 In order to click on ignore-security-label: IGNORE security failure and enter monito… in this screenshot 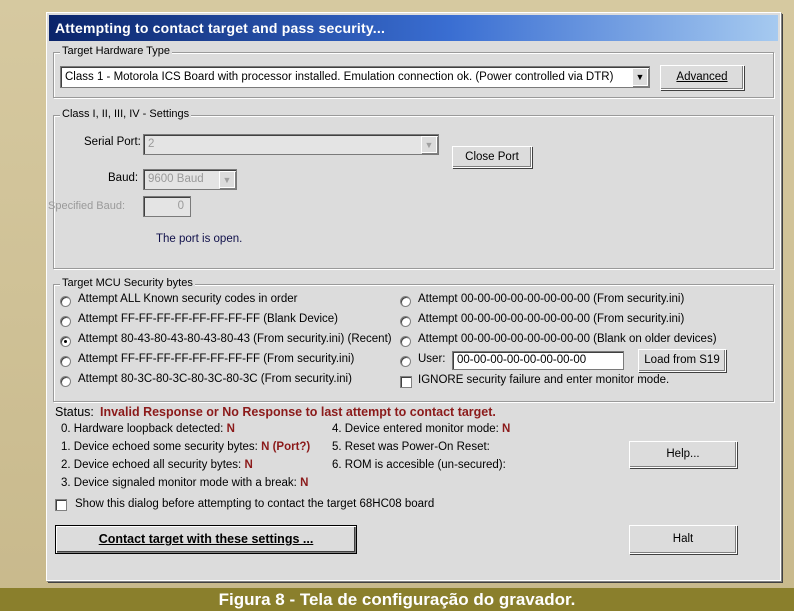, I will do `click(544, 380)`.